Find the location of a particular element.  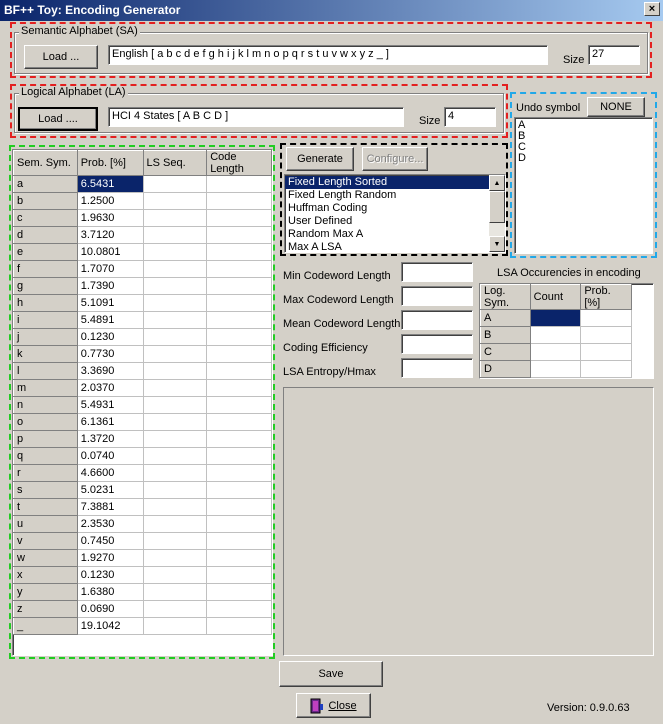

table-row: u 2.3530 is located at coordinates (142, 524).